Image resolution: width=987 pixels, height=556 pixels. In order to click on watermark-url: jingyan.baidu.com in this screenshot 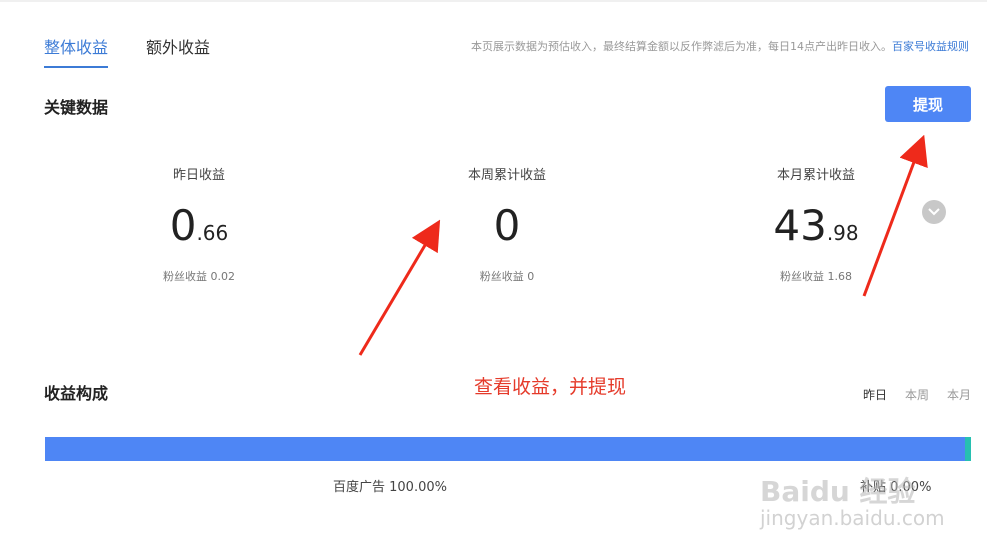, I will do `click(852, 518)`.